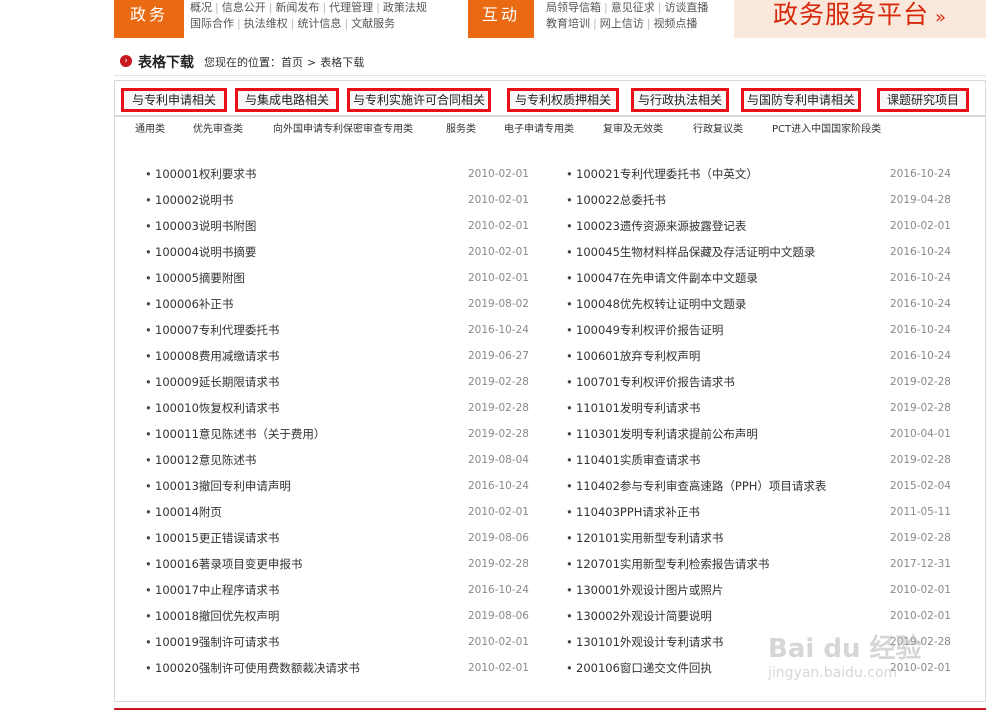 This screenshot has height=718, width=1000. What do you see at coordinates (217, 590) in the screenshot?
I see `form-download-link: 100017中止程序请求书` at bounding box center [217, 590].